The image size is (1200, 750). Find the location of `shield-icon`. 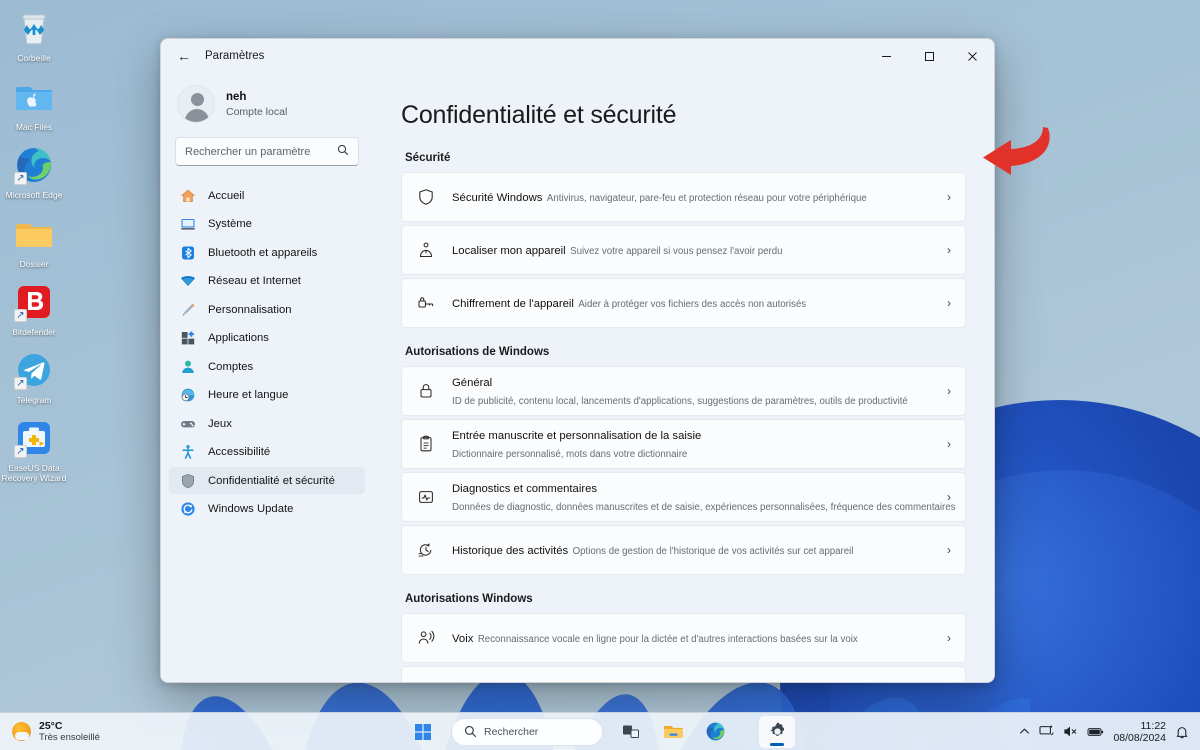

shield-icon is located at coordinates (187, 480).